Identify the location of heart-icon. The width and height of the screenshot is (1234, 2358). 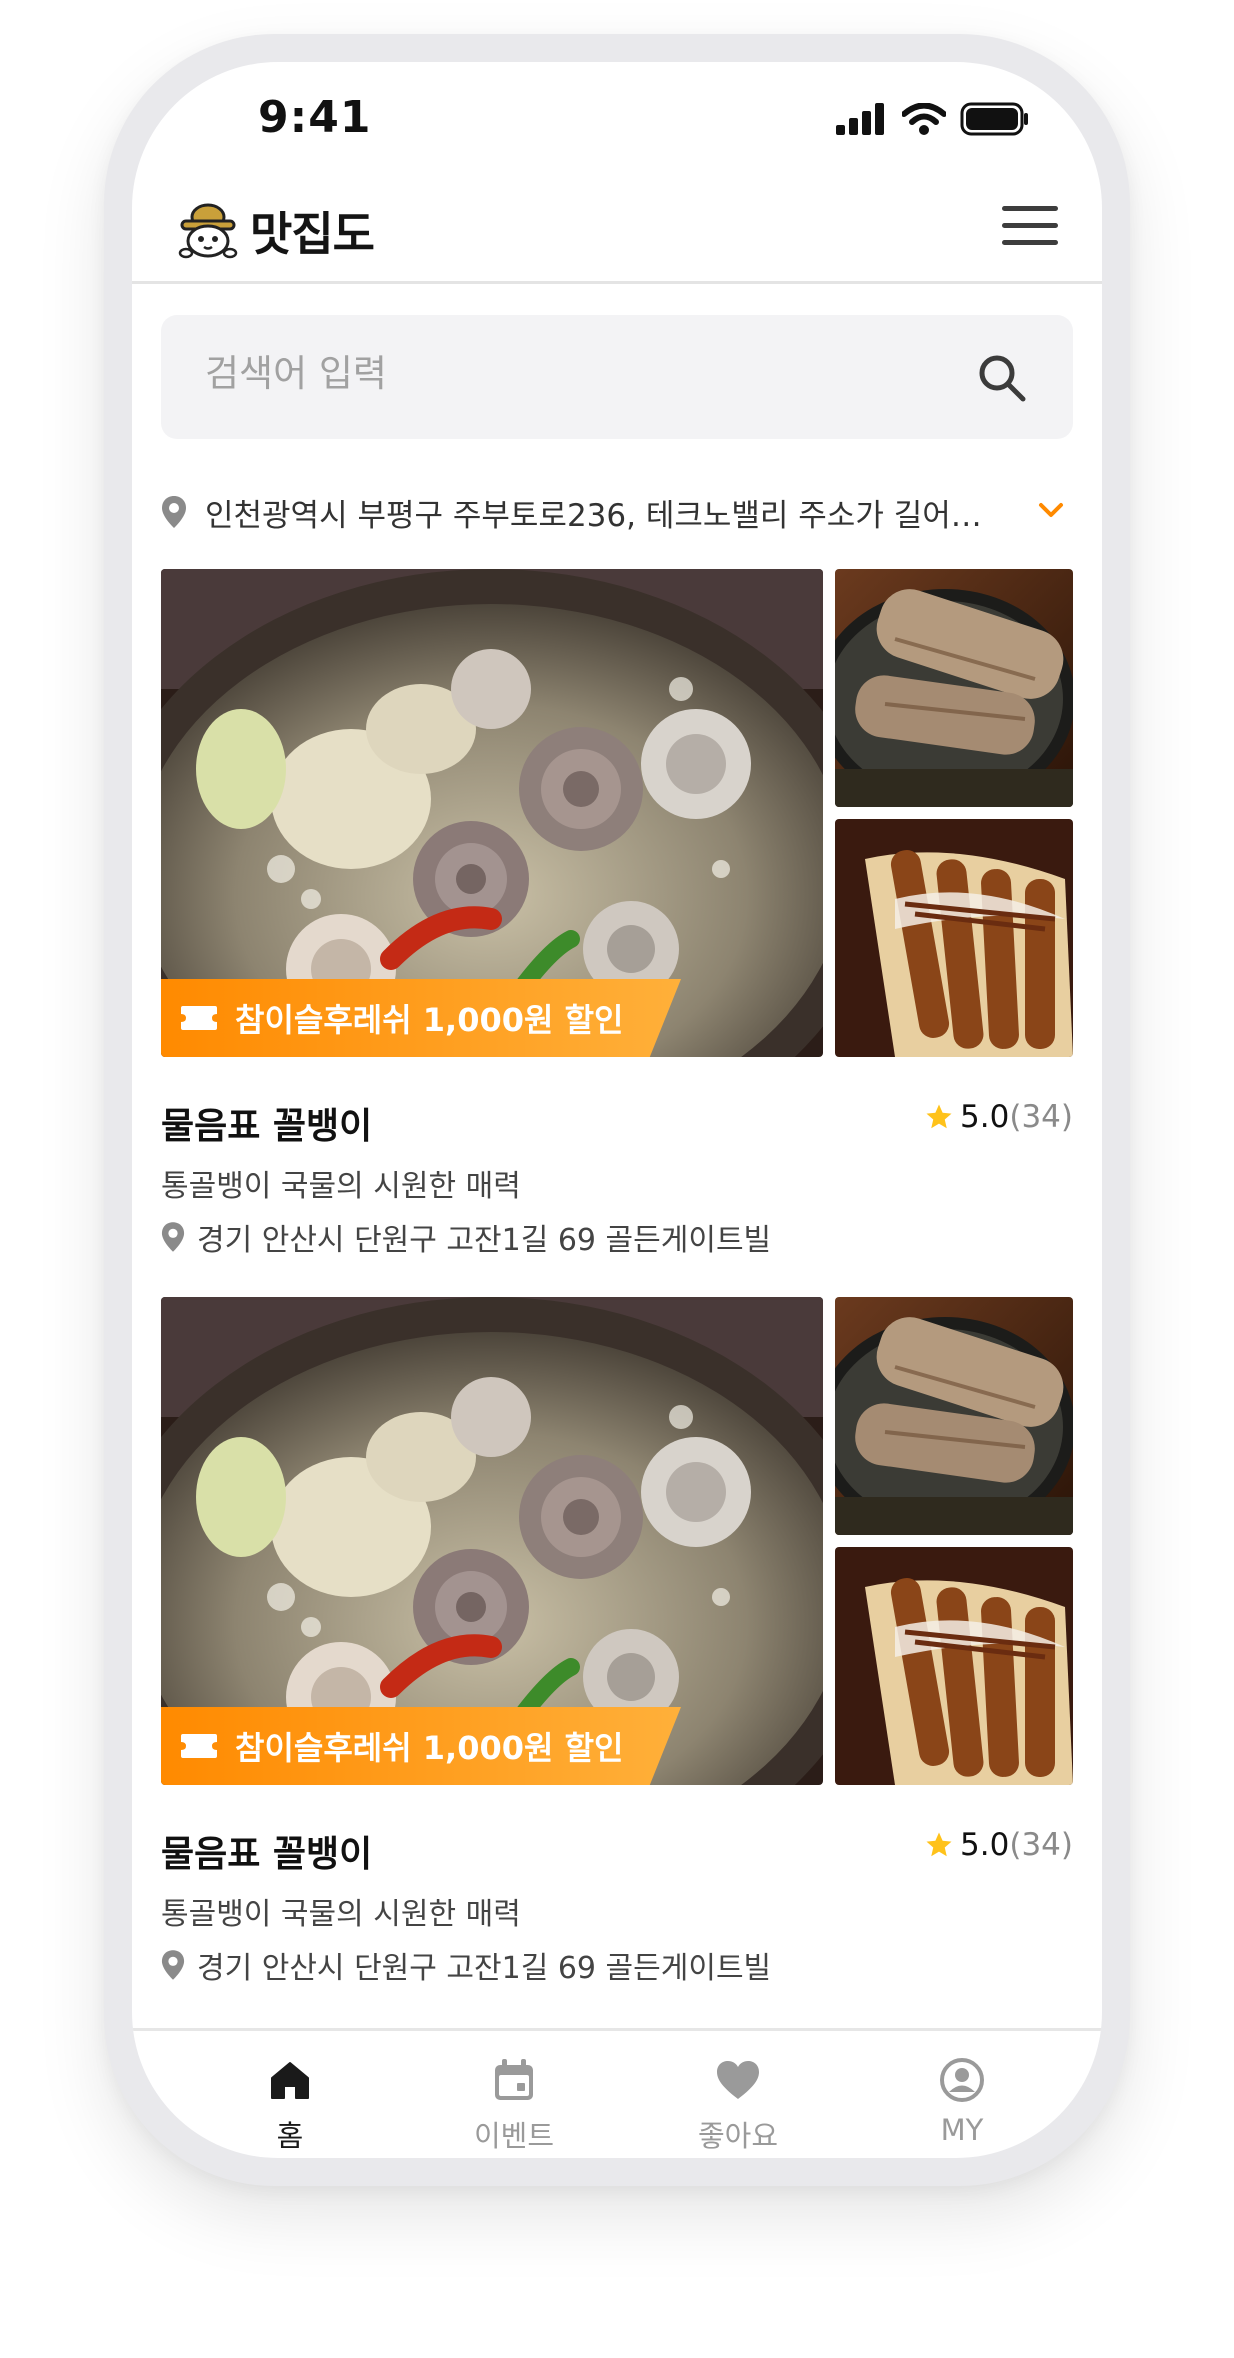
(738, 2080).